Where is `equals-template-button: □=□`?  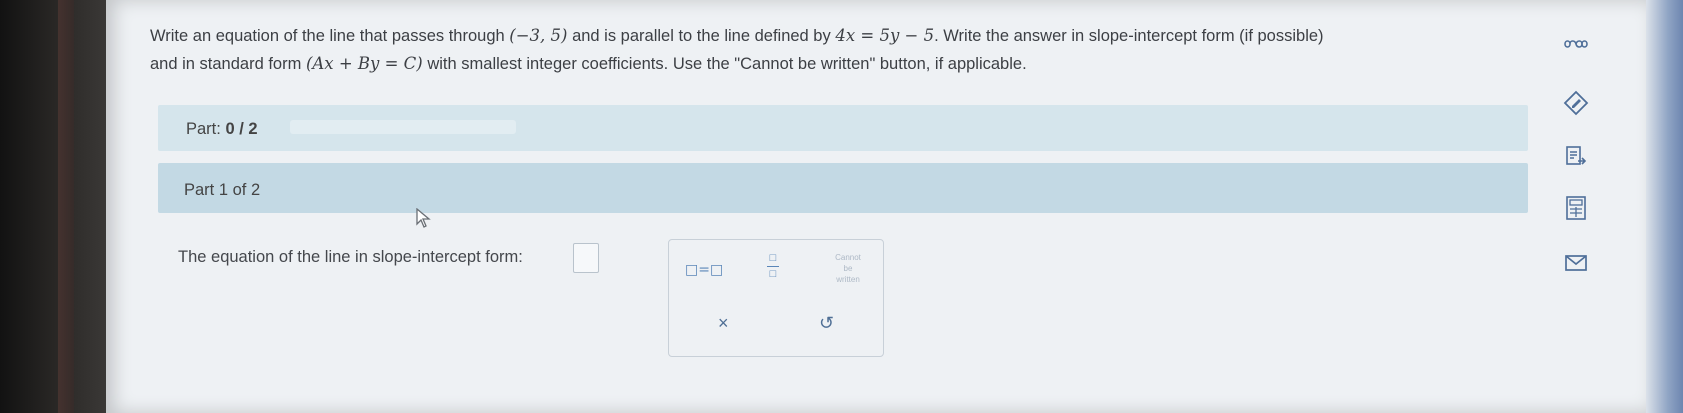 equals-template-button: □=□ is located at coordinates (704, 270).